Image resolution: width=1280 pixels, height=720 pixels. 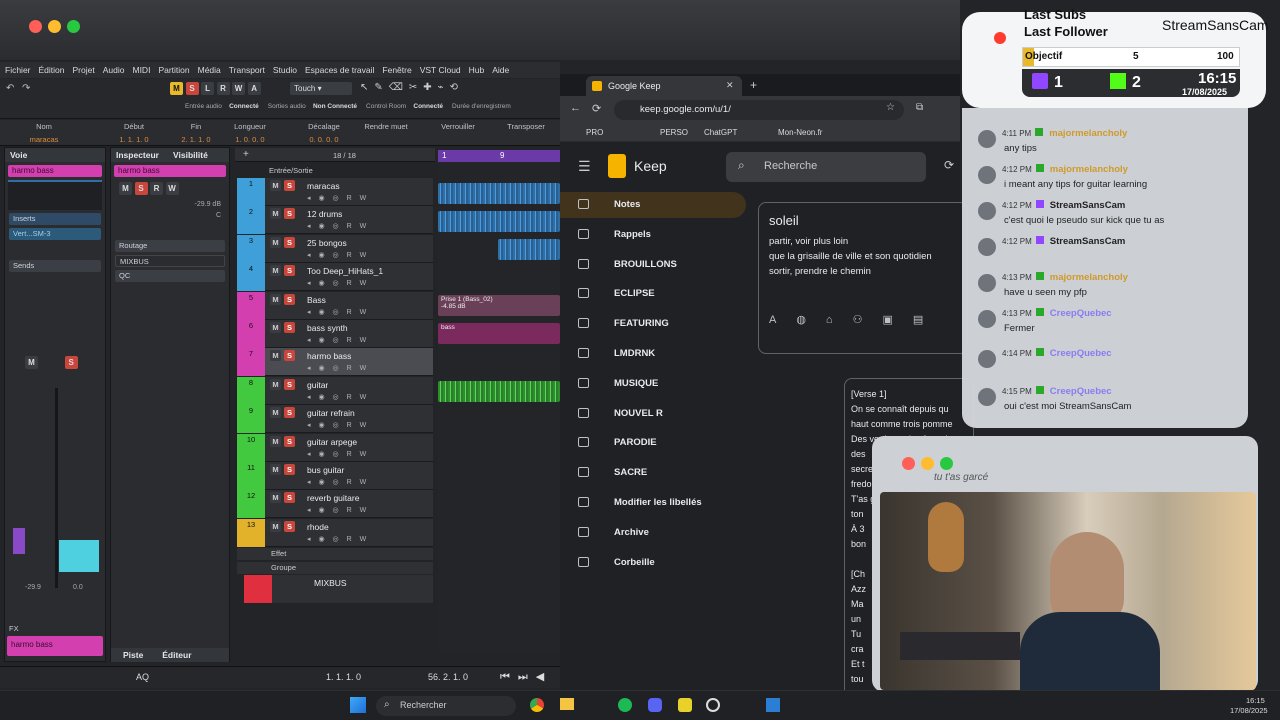 I want to click on back-icon: ←, so click(x=575, y=108).